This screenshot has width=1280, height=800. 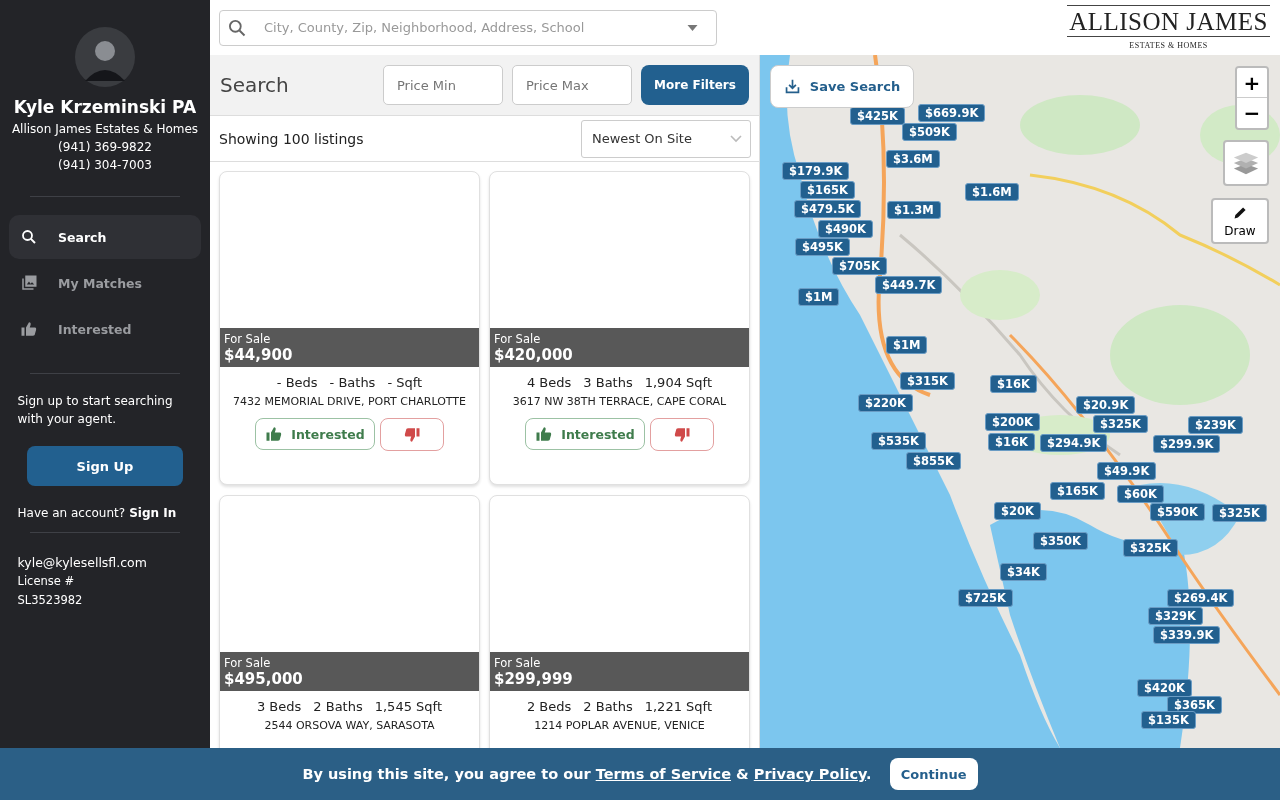 What do you see at coordinates (105, 283) in the screenshot?
I see `nav-item: My Matches` at bounding box center [105, 283].